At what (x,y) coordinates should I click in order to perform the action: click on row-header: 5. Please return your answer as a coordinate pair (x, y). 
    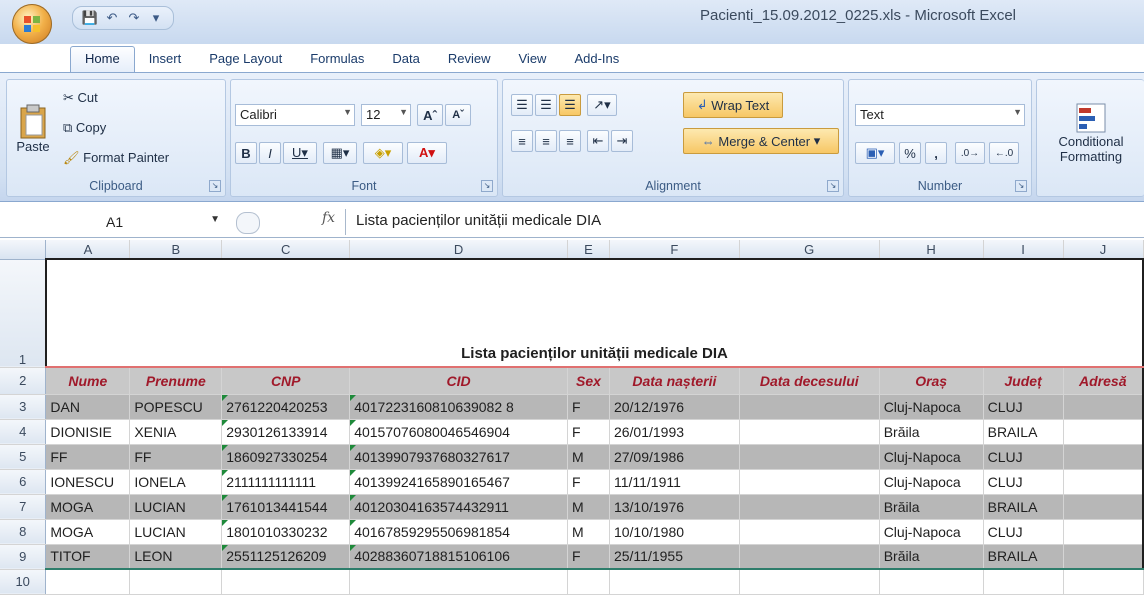
    Looking at the image, I should click on (23, 457).